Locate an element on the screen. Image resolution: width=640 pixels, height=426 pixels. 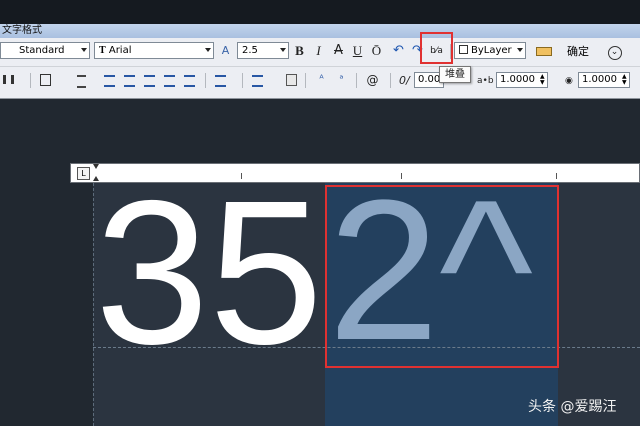
color-select: ByLayer is located at coordinates (490, 50).